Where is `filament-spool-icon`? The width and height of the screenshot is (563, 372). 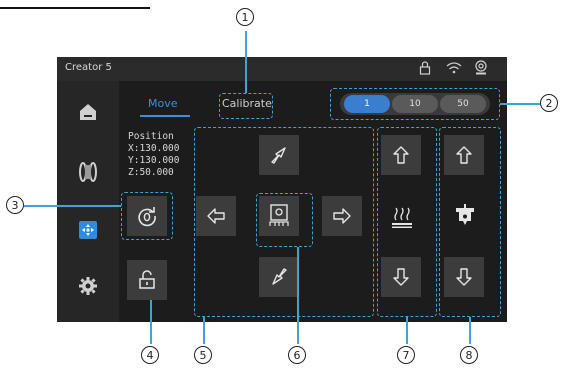
filament-spool-icon is located at coordinates (88, 172).